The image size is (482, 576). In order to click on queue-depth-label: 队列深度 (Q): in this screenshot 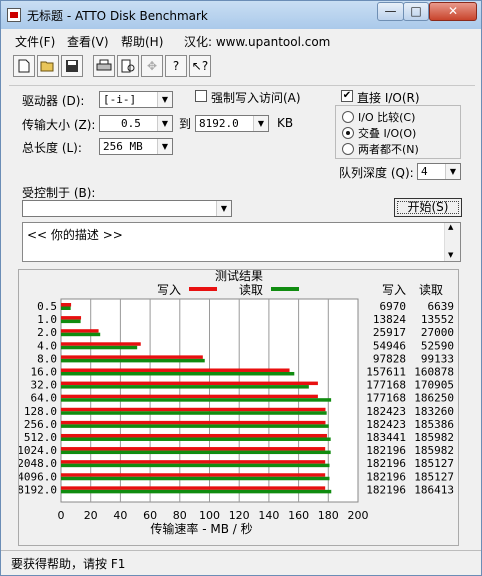, I will do `click(376, 173)`.